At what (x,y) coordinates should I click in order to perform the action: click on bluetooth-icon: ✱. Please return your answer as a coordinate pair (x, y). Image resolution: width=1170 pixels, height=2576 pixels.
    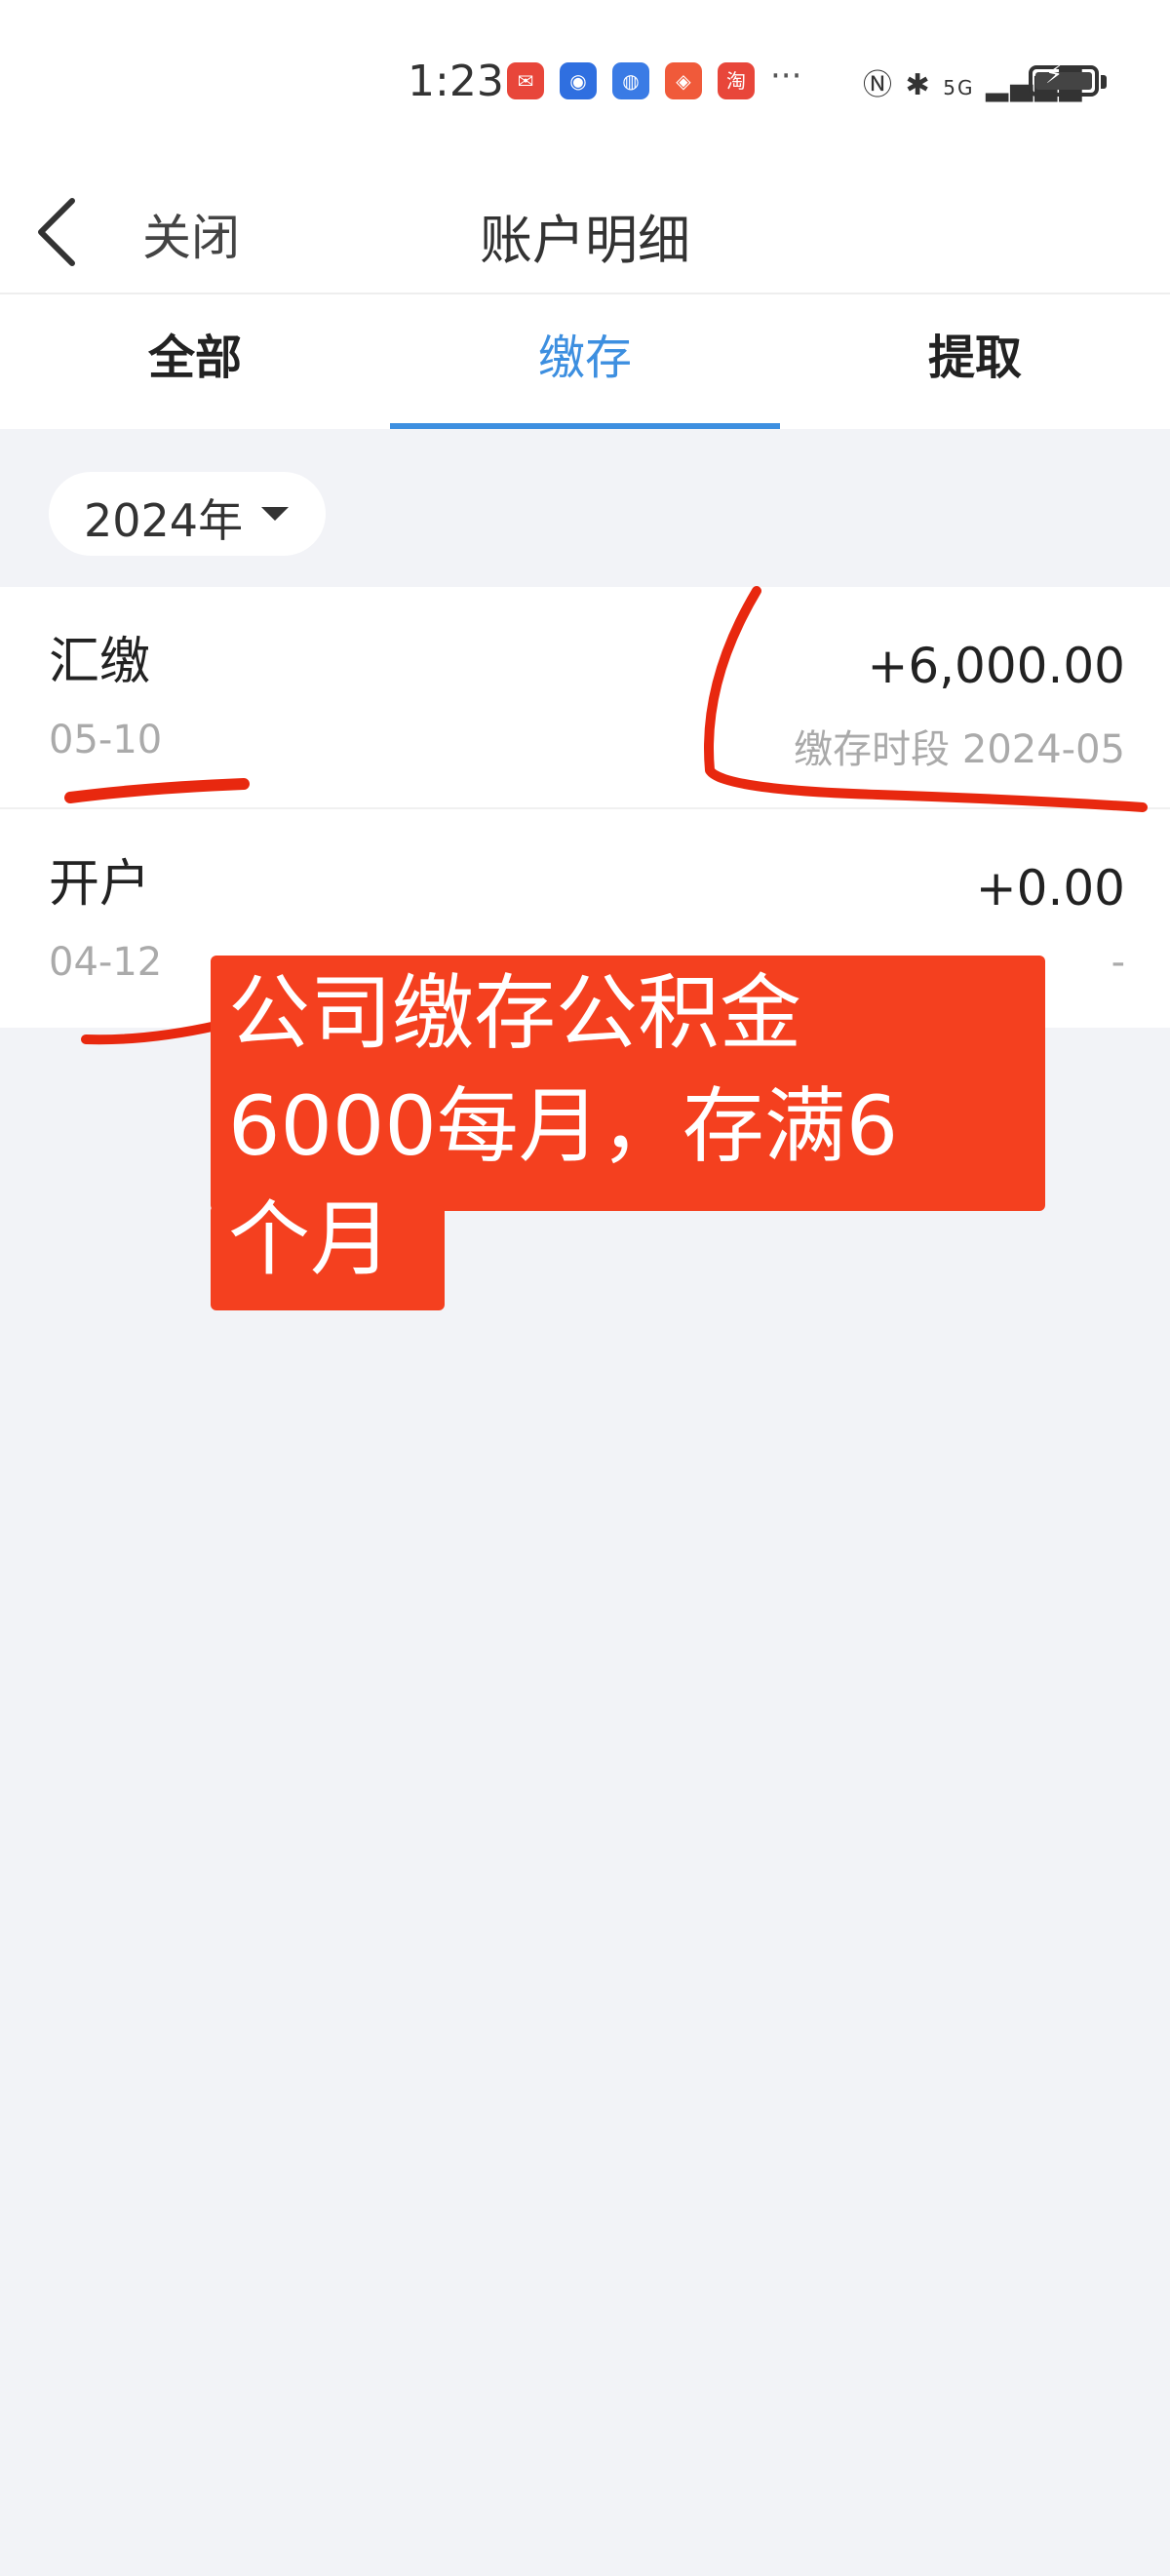
    Looking at the image, I should click on (918, 85).